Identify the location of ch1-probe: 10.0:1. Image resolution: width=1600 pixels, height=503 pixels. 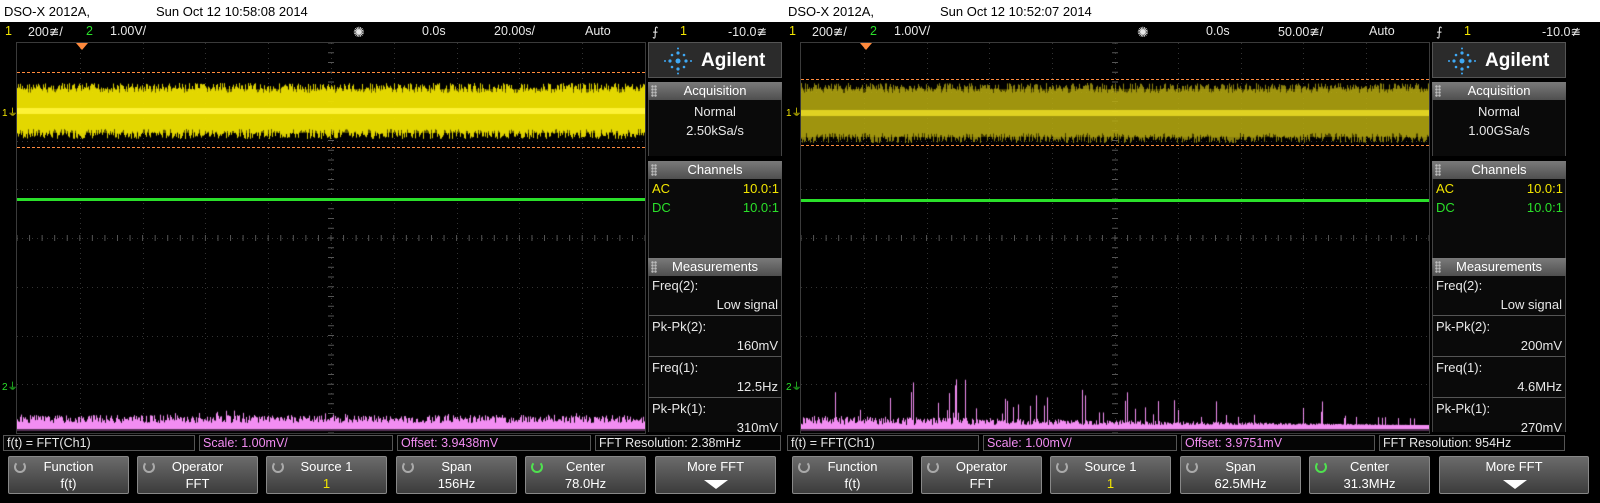
(760, 188).